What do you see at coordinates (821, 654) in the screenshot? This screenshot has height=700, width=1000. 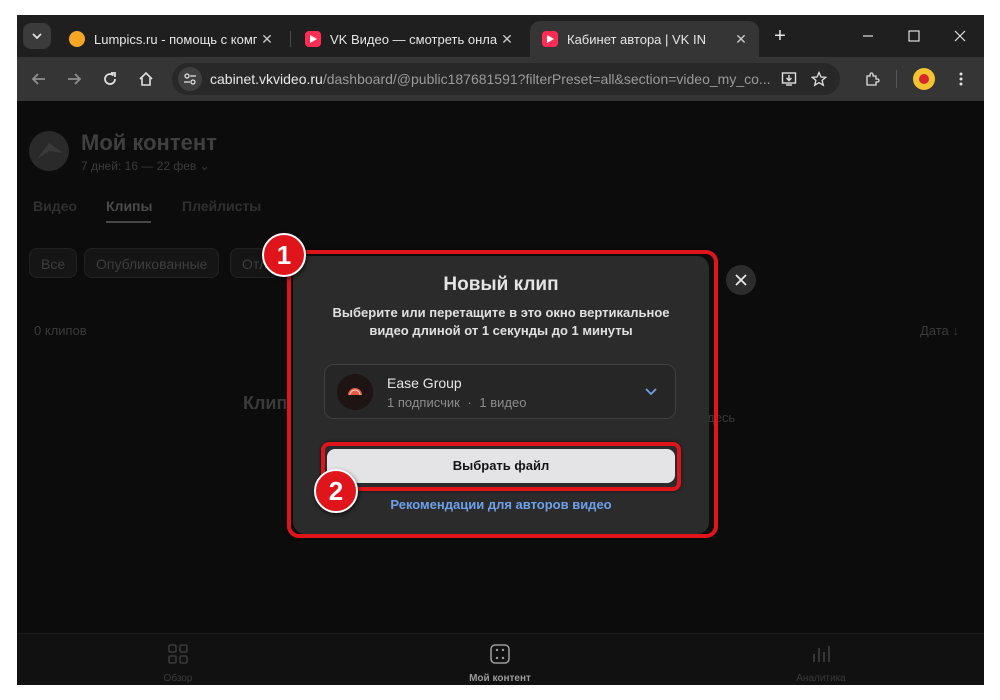 I see `bar-chart-icon` at bounding box center [821, 654].